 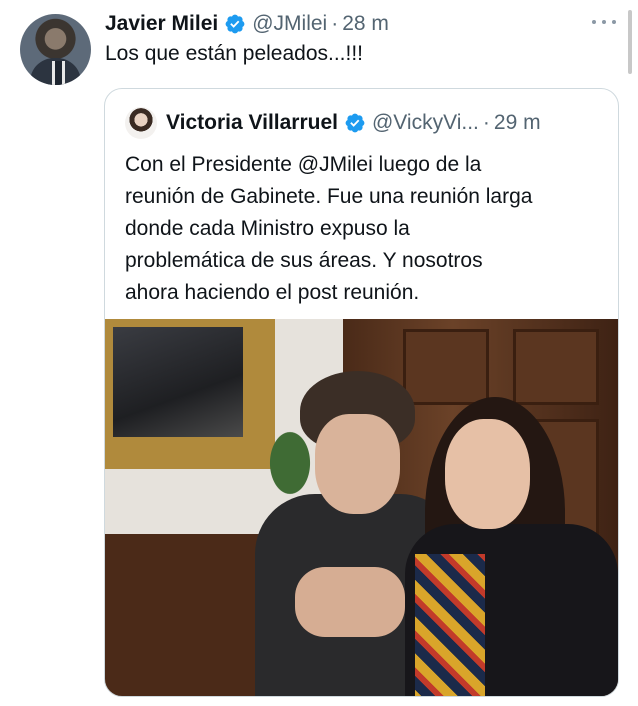 What do you see at coordinates (303, 164) in the screenshot?
I see `quoted-text-line: Con el Presidente @JMilei luego de la` at bounding box center [303, 164].